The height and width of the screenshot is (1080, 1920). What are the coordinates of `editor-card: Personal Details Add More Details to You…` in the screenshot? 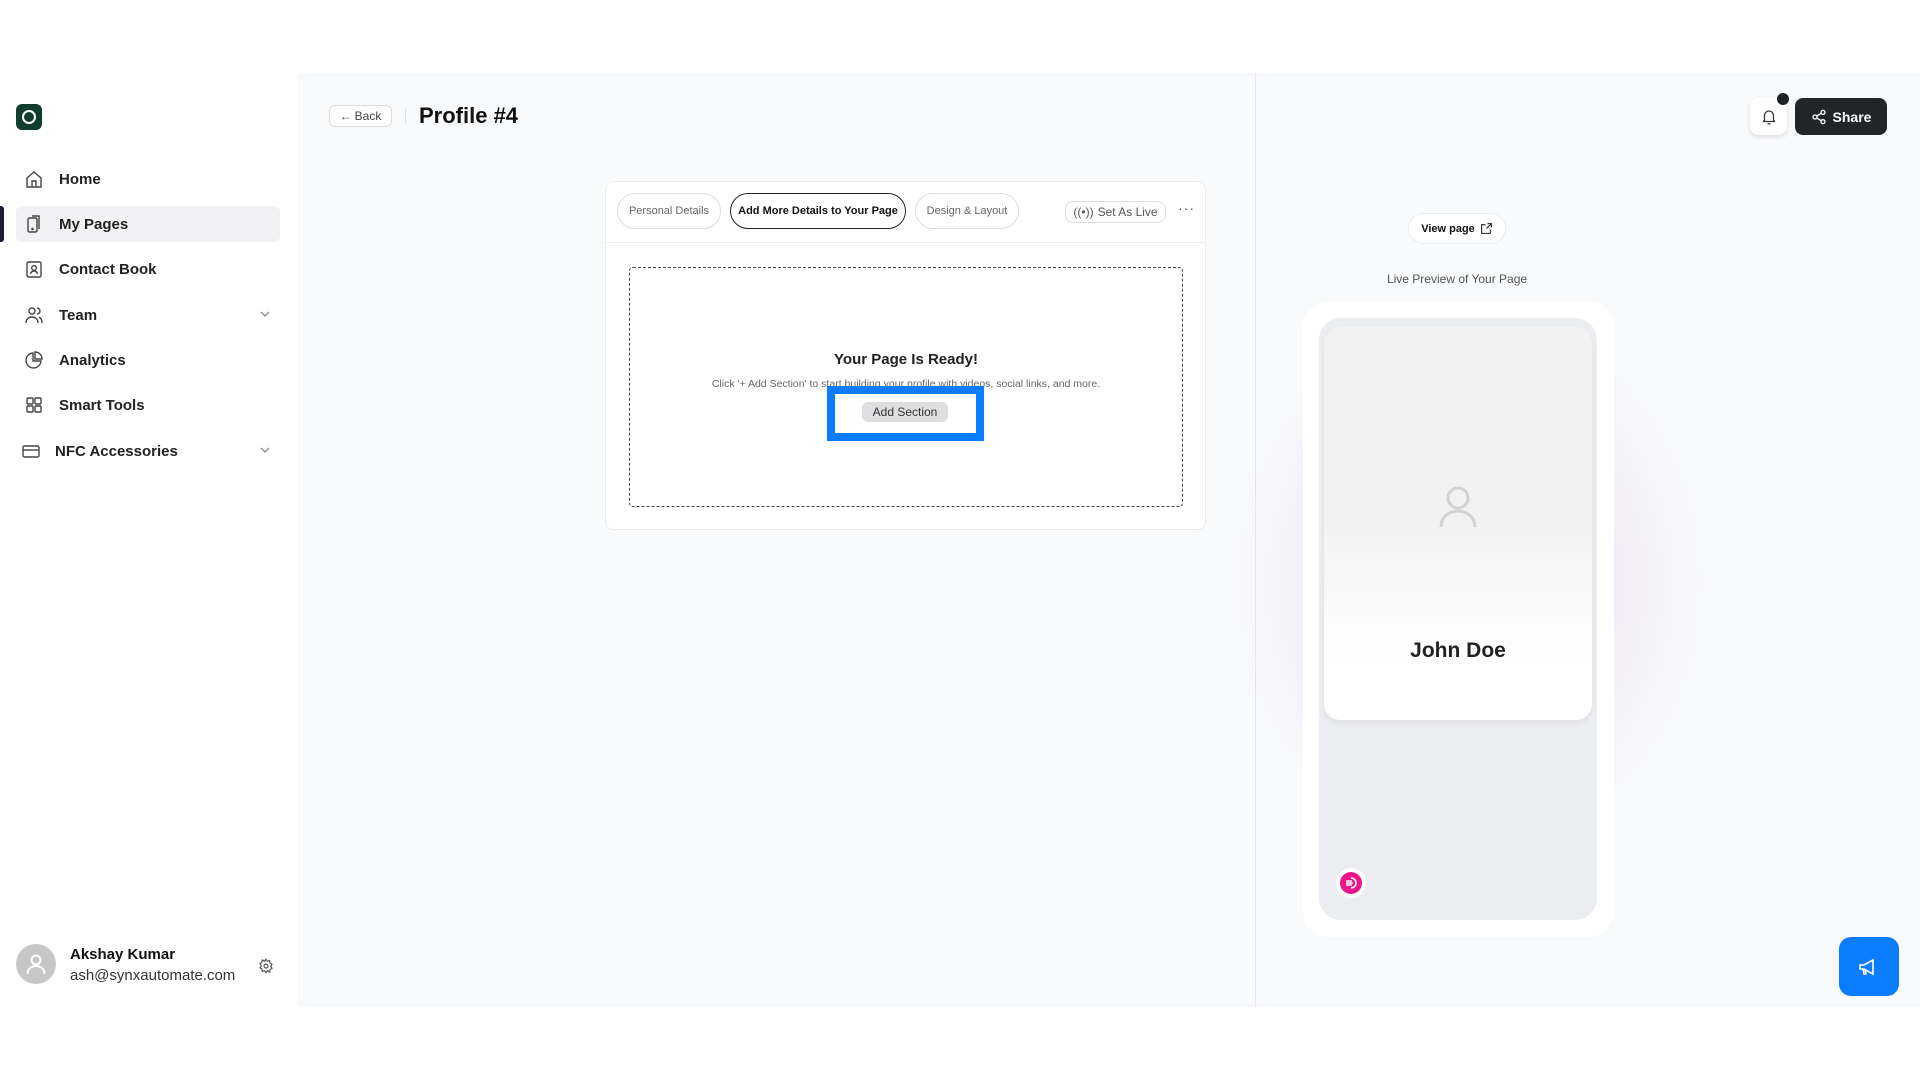 It's located at (905, 355).